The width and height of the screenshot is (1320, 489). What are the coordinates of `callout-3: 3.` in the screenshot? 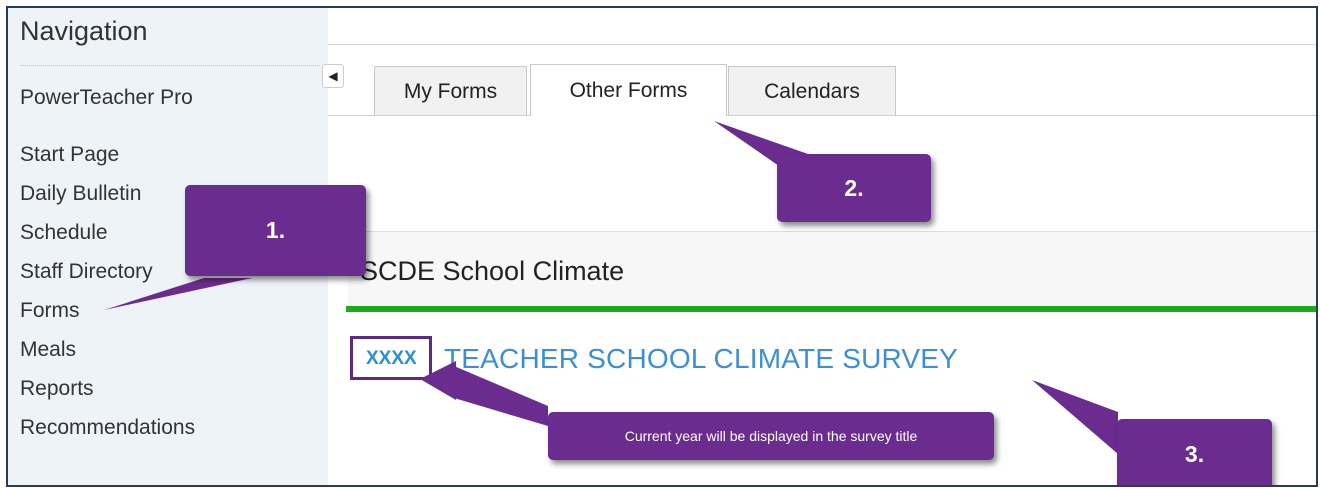 It's located at (1194, 452).